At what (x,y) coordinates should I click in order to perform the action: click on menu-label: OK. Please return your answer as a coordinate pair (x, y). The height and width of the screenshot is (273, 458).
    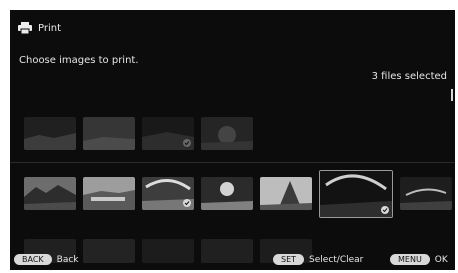
    Looking at the image, I should click on (441, 259).